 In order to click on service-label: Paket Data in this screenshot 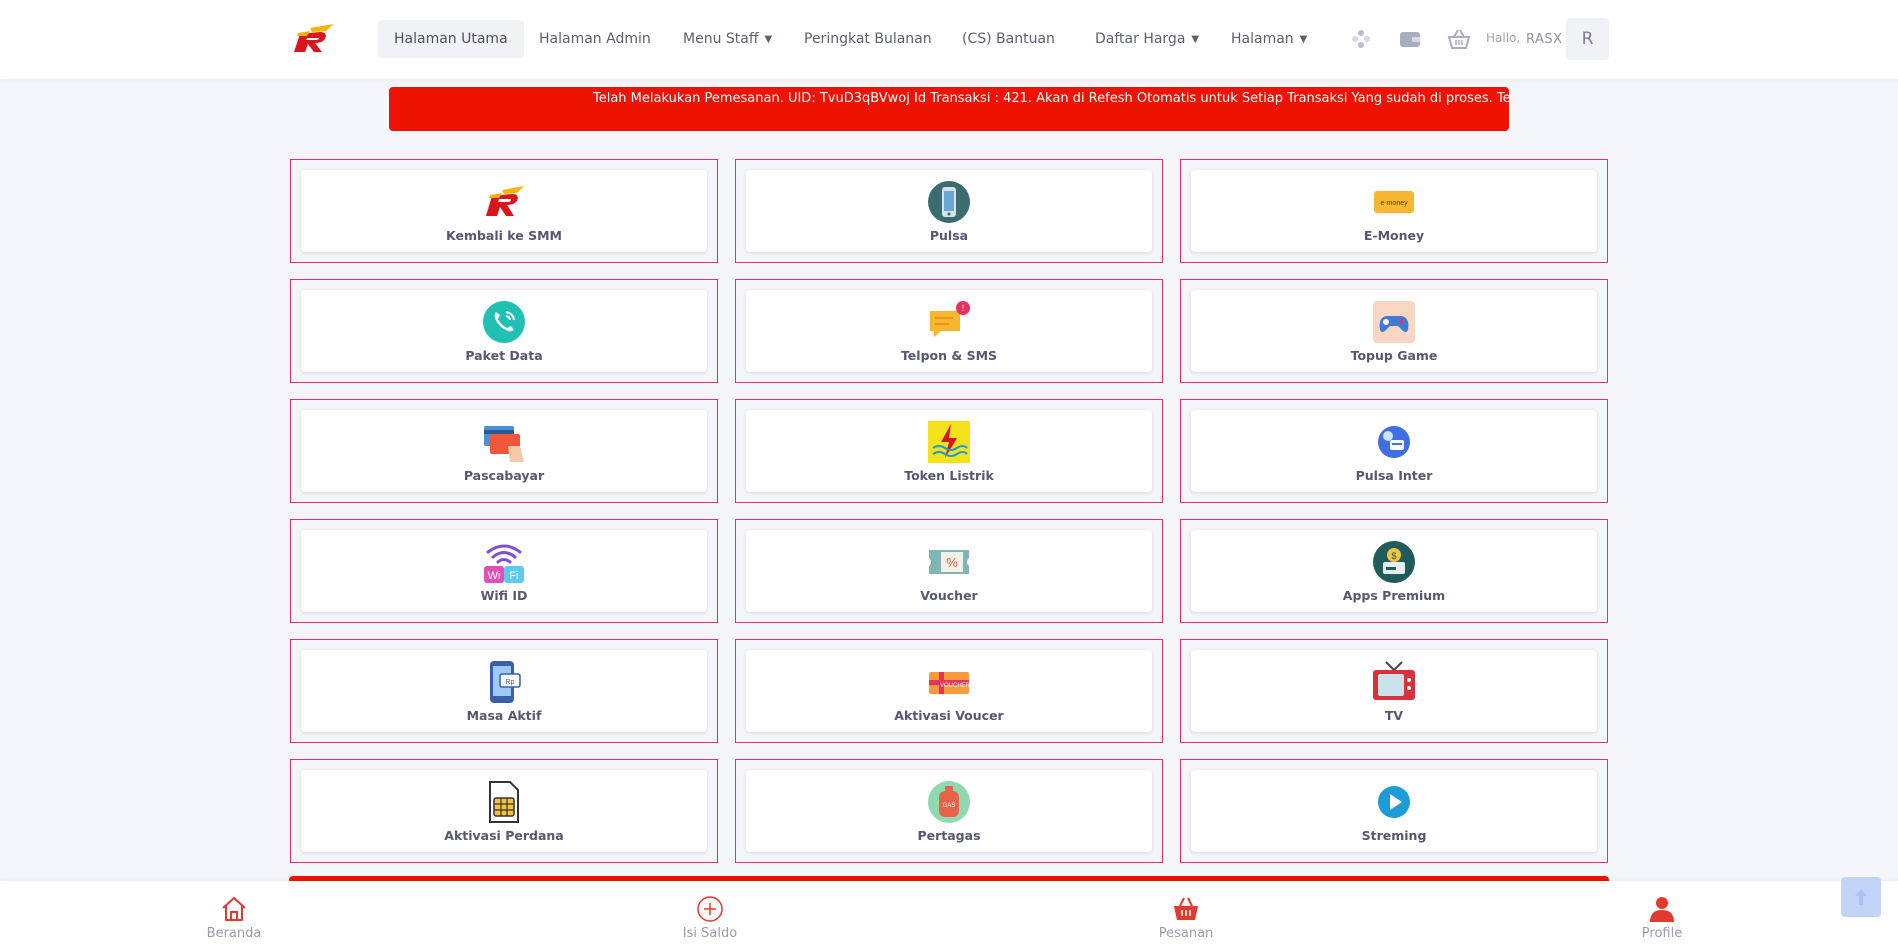, I will do `click(504, 355)`.